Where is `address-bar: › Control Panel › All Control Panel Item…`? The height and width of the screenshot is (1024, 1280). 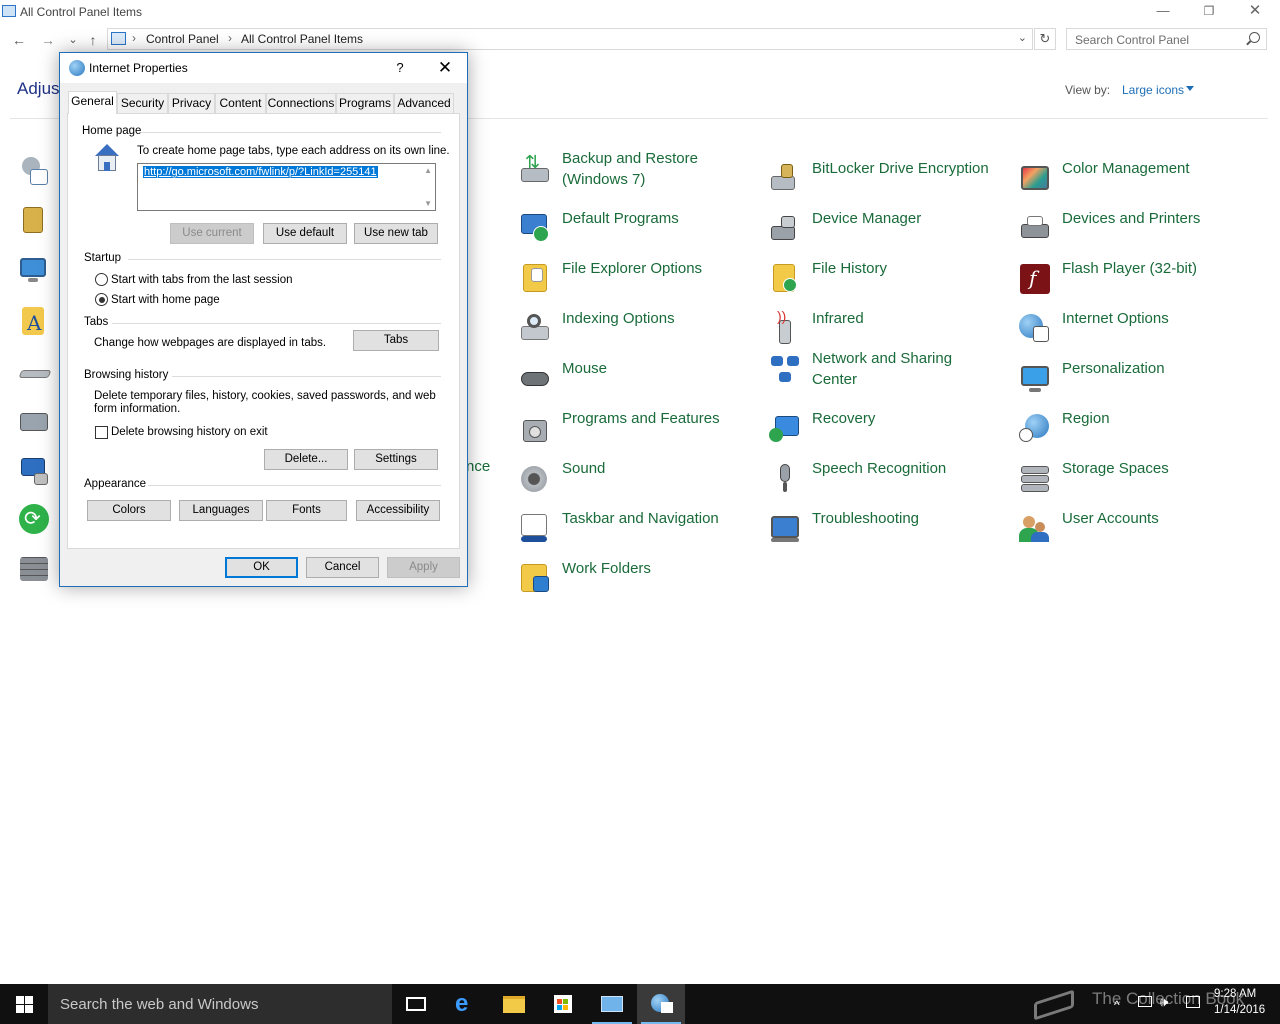 address-bar: › Control Panel › All Control Panel Item… is located at coordinates (570, 39).